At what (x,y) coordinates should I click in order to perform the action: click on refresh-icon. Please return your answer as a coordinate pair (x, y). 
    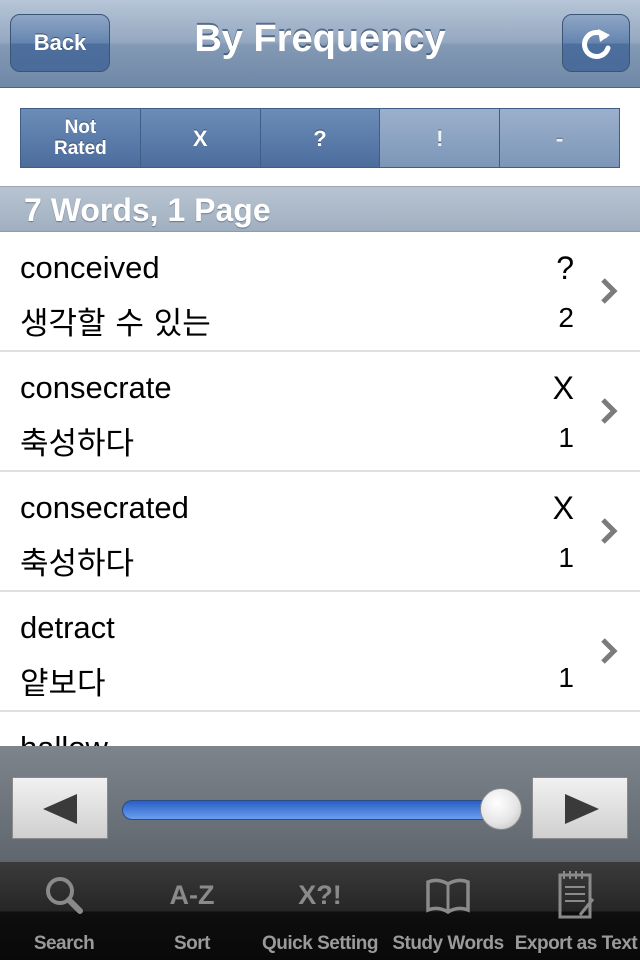
    Looking at the image, I should click on (596, 44).